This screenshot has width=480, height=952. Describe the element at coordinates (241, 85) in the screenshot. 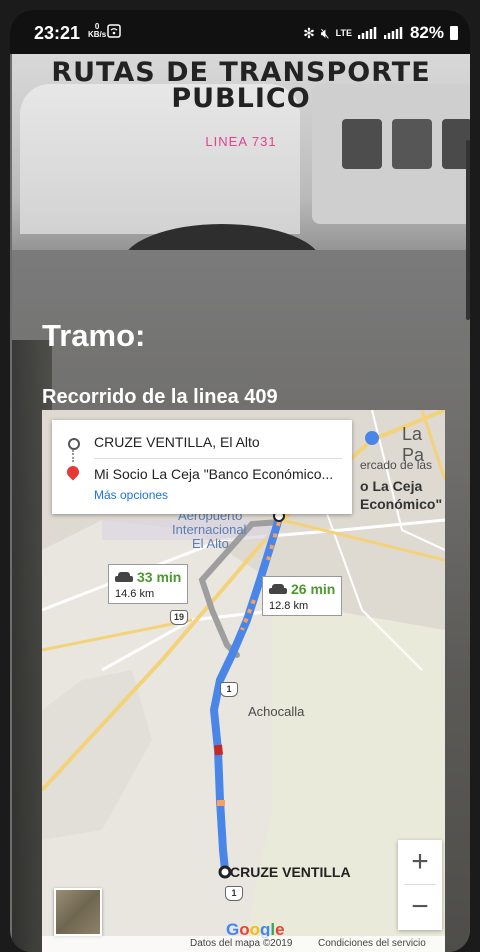

I see `page-title: RUTAS DE TRANSPORTE PUBLICO` at that location.